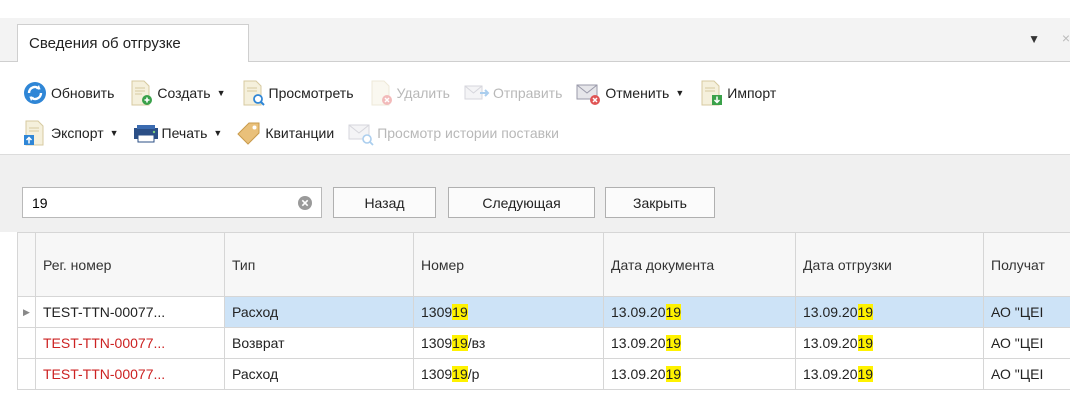 The width and height of the screenshot is (1070, 394). I want to click on receipts-button: Квитанции, so click(285, 133).